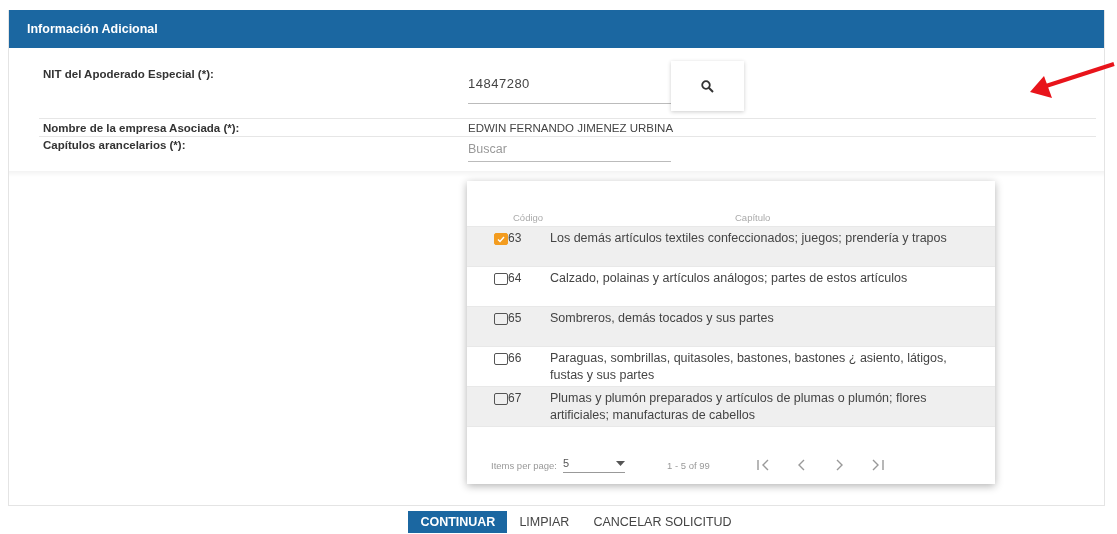 Image resolution: width=1117 pixels, height=534 pixels. I want to click on items-per-page-label: Items per page:, so click(524, 465).